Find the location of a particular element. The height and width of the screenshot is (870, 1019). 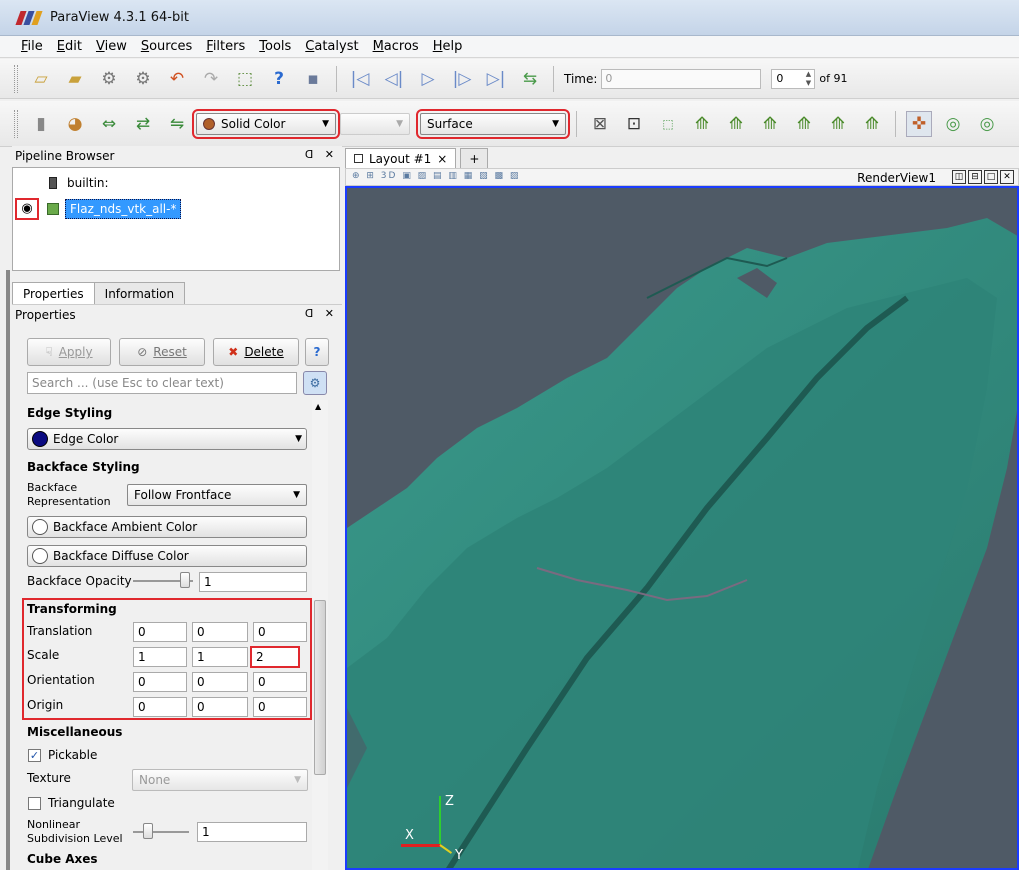

search-input: Search ... (use Esc to clear text) is located at coordinates (162, 383).